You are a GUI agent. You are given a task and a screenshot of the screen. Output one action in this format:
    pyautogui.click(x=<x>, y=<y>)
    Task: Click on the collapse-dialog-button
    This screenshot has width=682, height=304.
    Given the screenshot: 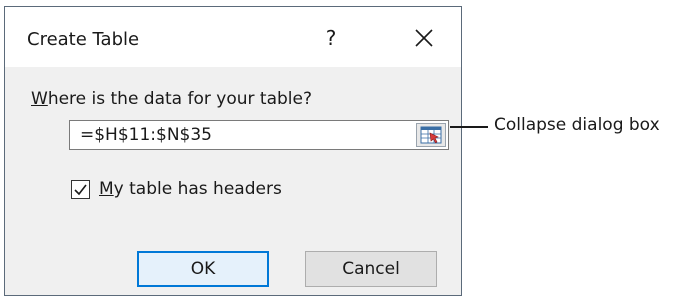 What is the action you would take?
    pyautogui.click(x=431, y=135)
    